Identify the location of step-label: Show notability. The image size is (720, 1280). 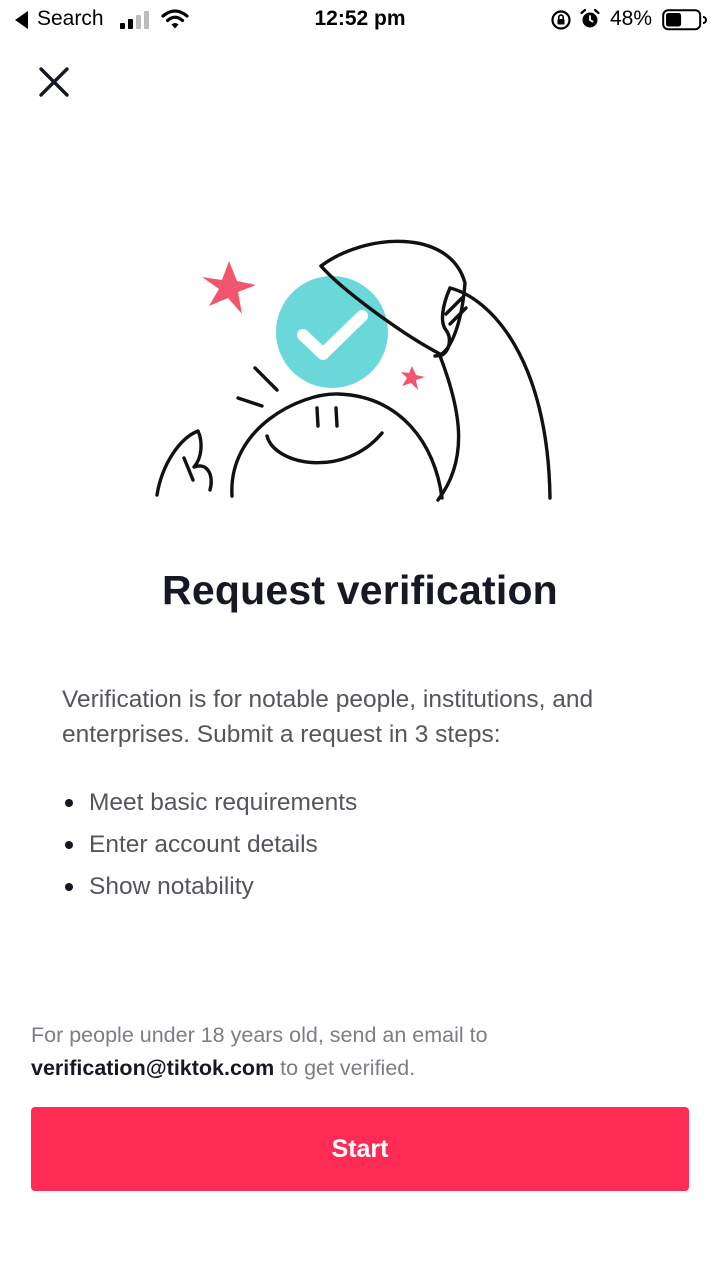
(171, 886).